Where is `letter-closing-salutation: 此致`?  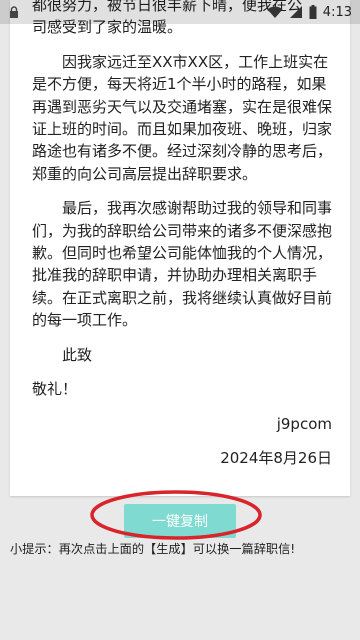 letter-closing-salutation: 此致 is located at coordinates (77, 354).